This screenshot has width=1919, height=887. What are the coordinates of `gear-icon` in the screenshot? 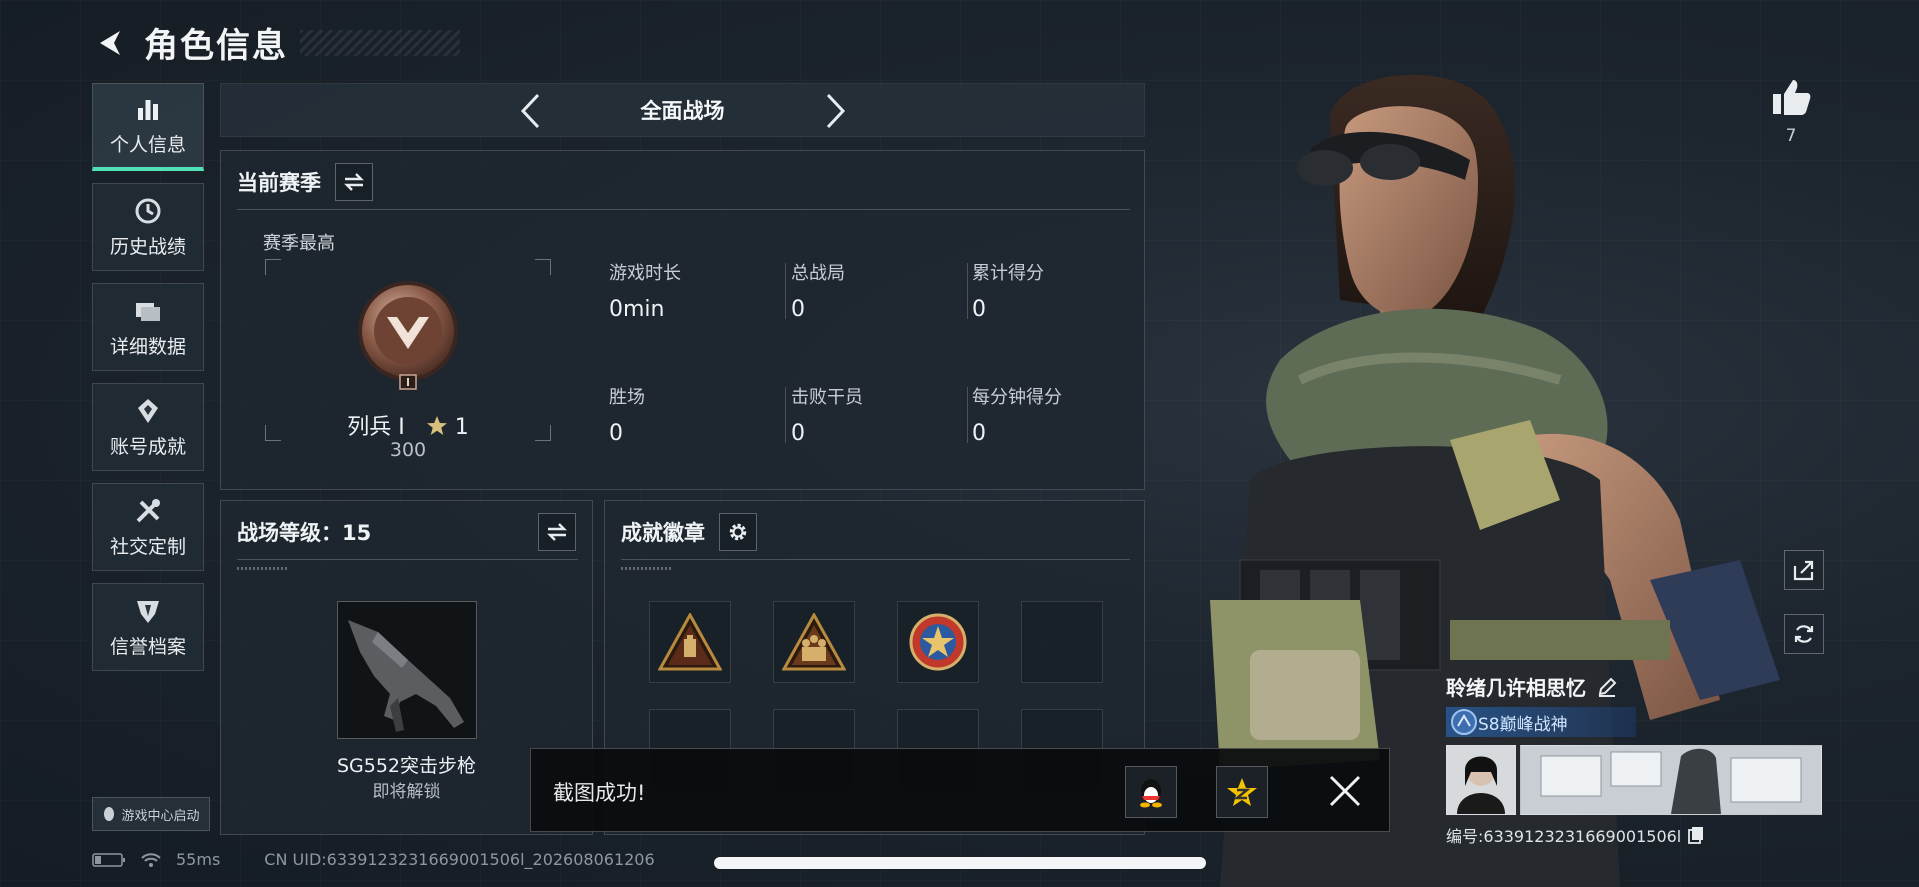 It's located at (738, 532).